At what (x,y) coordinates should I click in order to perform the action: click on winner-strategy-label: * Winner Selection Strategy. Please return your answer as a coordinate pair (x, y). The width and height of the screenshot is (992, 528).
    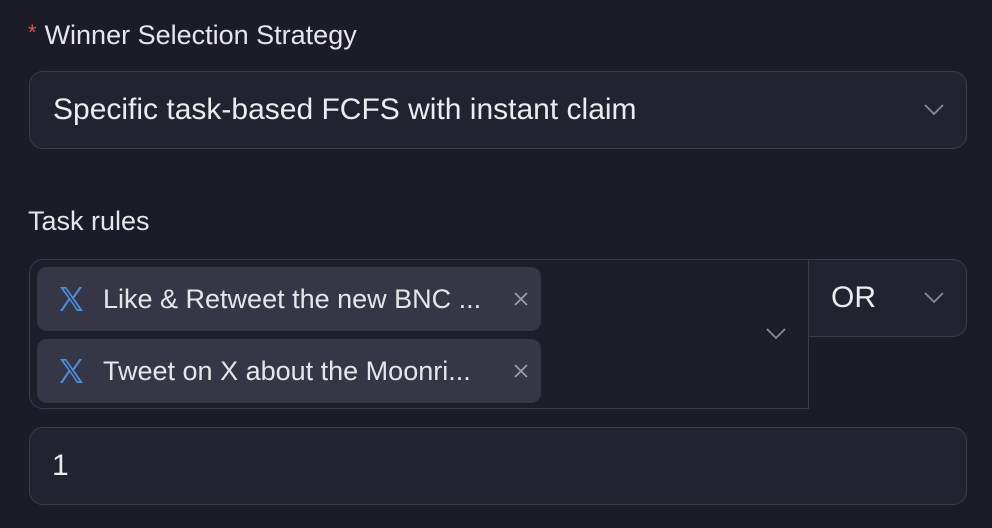
    Looking at the image, I should click on (192, 34).